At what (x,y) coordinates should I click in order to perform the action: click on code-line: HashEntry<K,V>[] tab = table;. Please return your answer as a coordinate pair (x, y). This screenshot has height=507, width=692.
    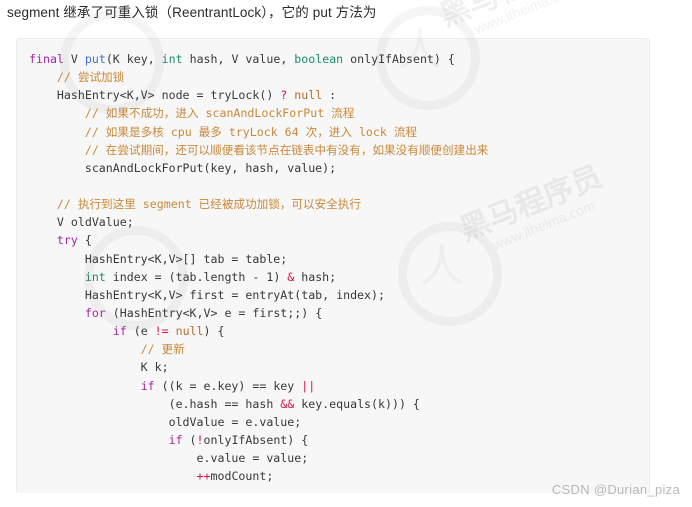
    Looking at the image, I should click on (339, 259).